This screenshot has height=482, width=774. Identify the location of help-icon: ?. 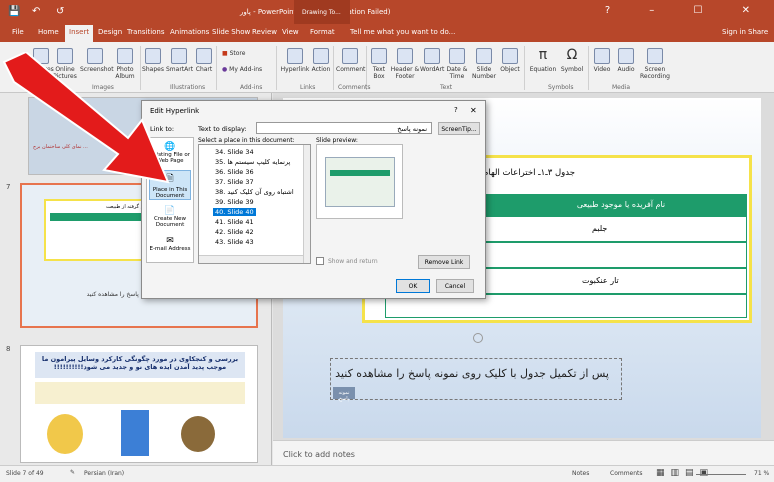
(456, 110).